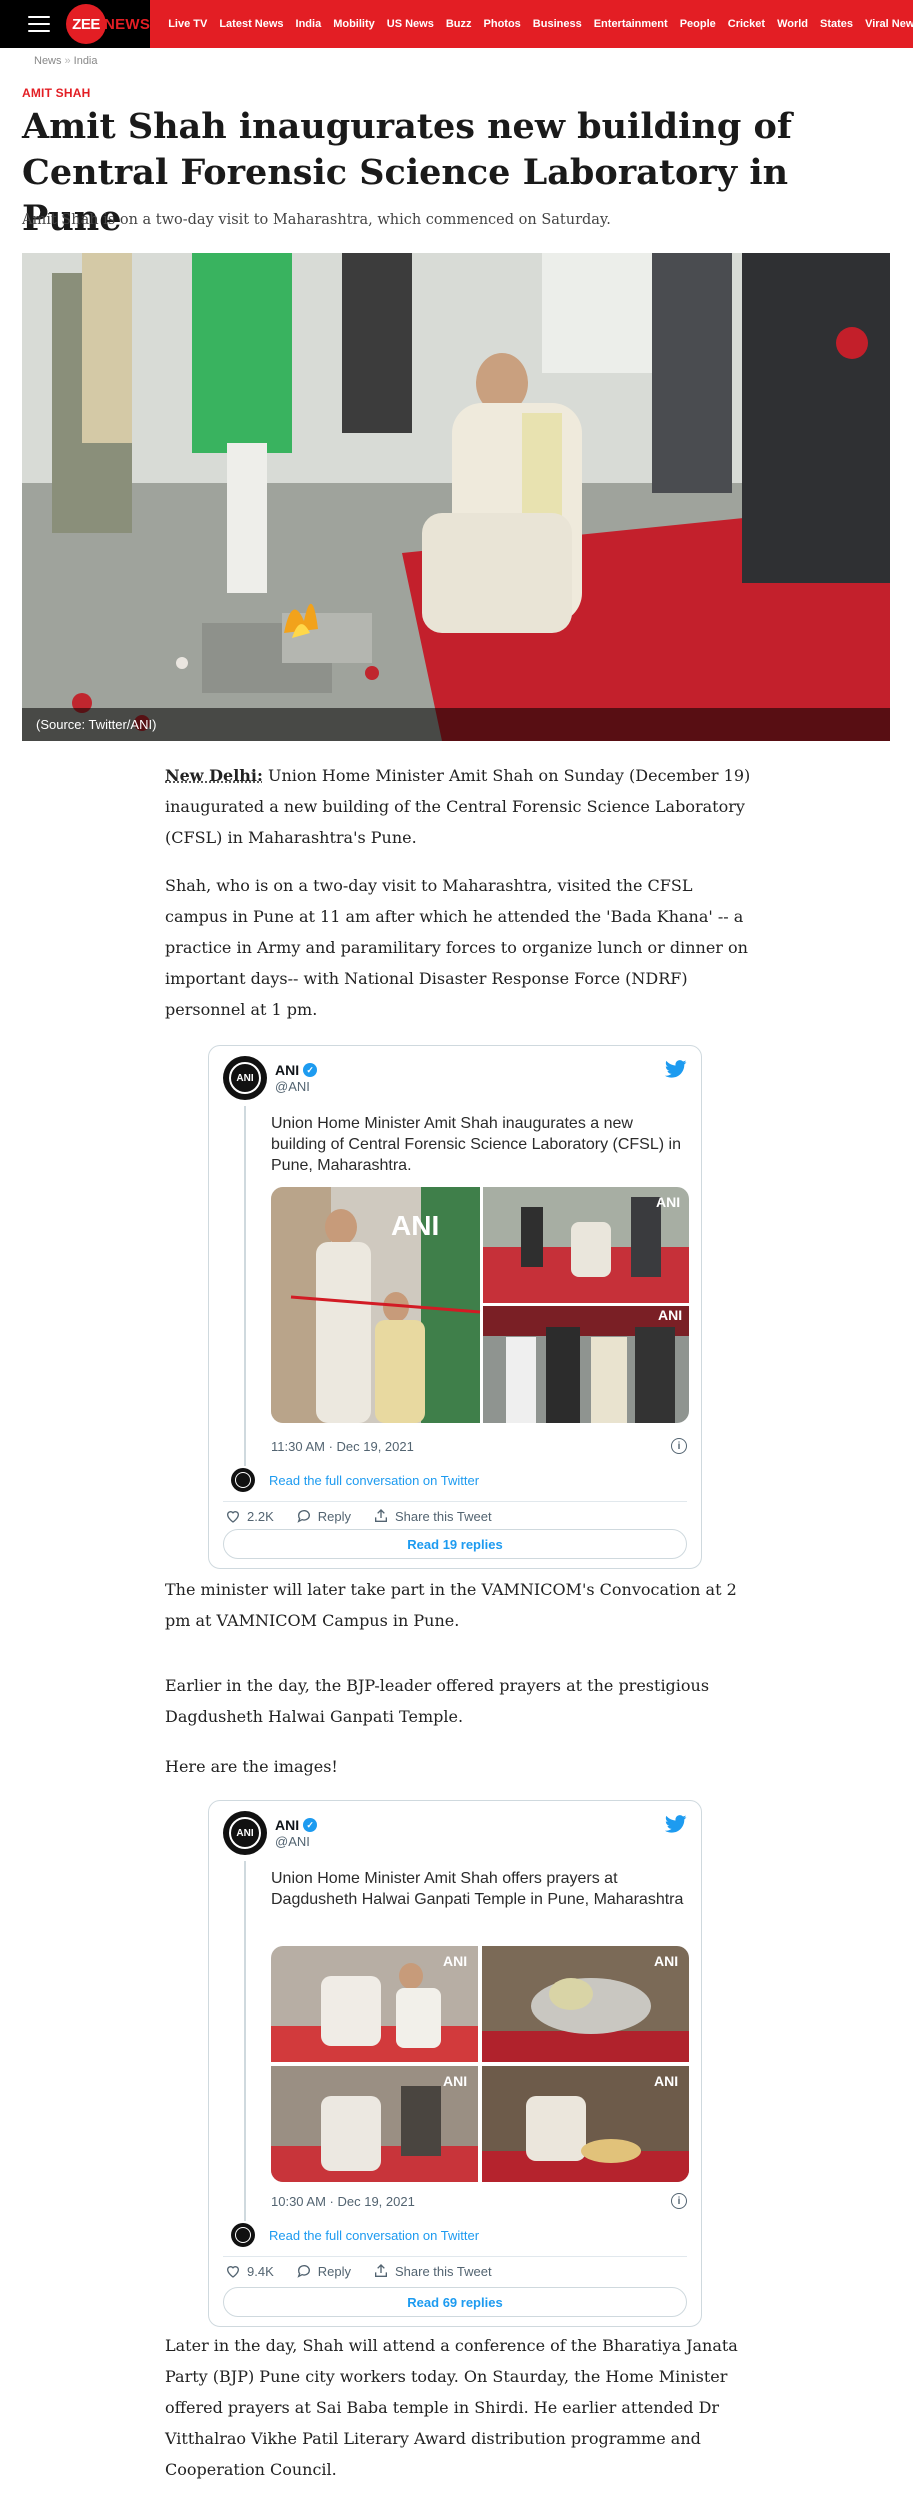 This screenshot has width=913, height=2514. Describe the element at coordinates (260, 2271) in the screenshot. I see `like-count: 9.4K` at that location.